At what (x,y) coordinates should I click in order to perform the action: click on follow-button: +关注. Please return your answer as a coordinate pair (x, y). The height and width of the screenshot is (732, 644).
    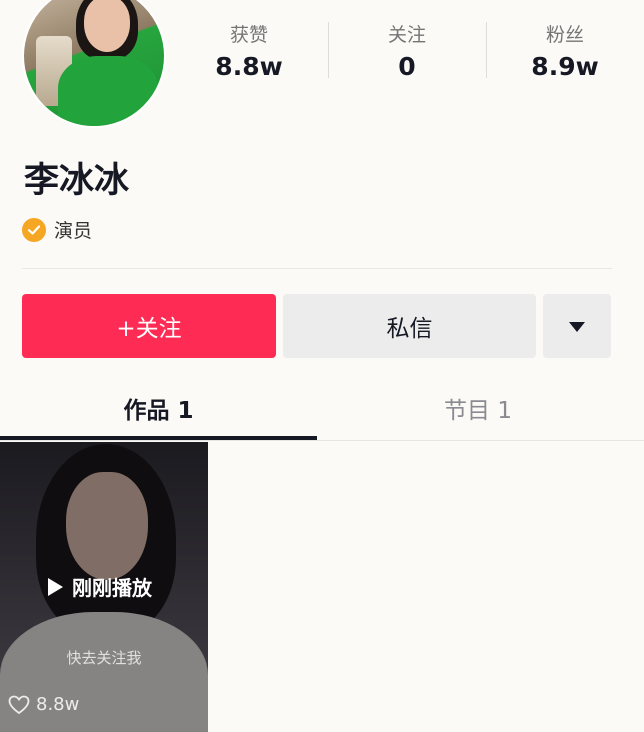
    Looking at the image, I should click on (149, 326).